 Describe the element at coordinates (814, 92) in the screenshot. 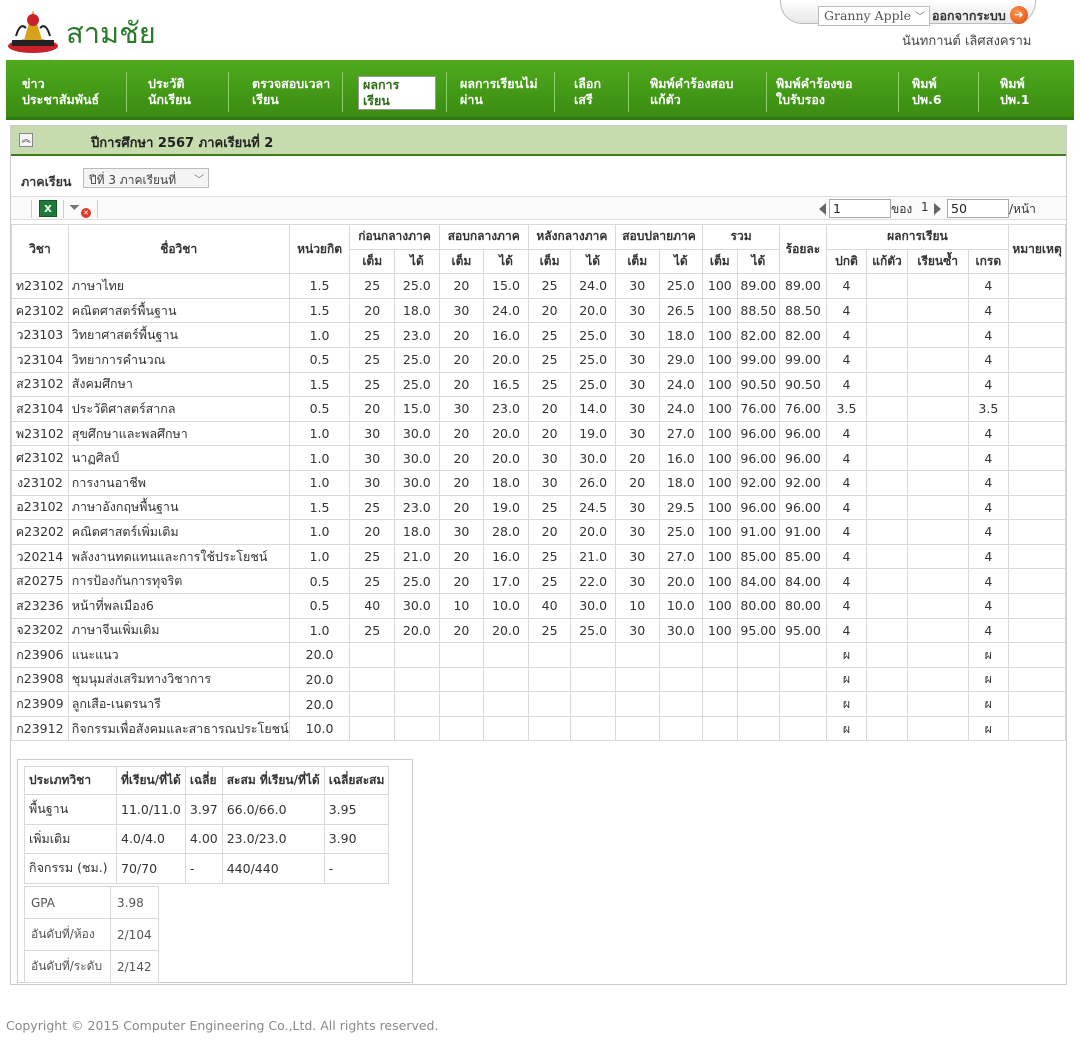

I see `nav-item-7: พิมพ์คำร้องขอ ใบรับรอง` at that location.